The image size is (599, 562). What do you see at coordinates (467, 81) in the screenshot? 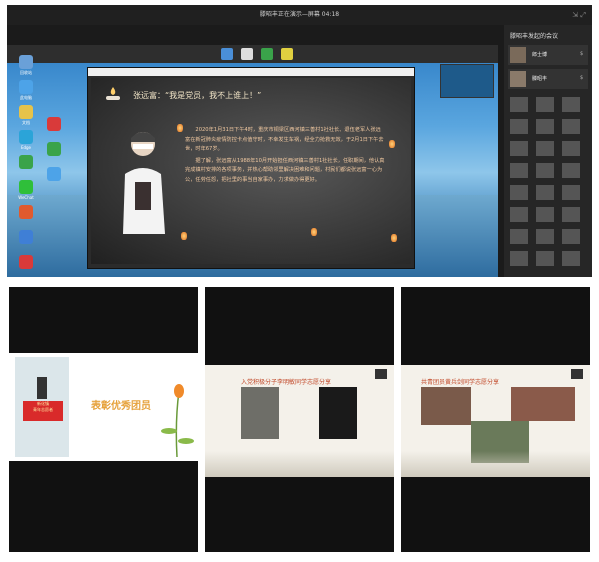
I see `video-preview` at bounding box center [467, 81].